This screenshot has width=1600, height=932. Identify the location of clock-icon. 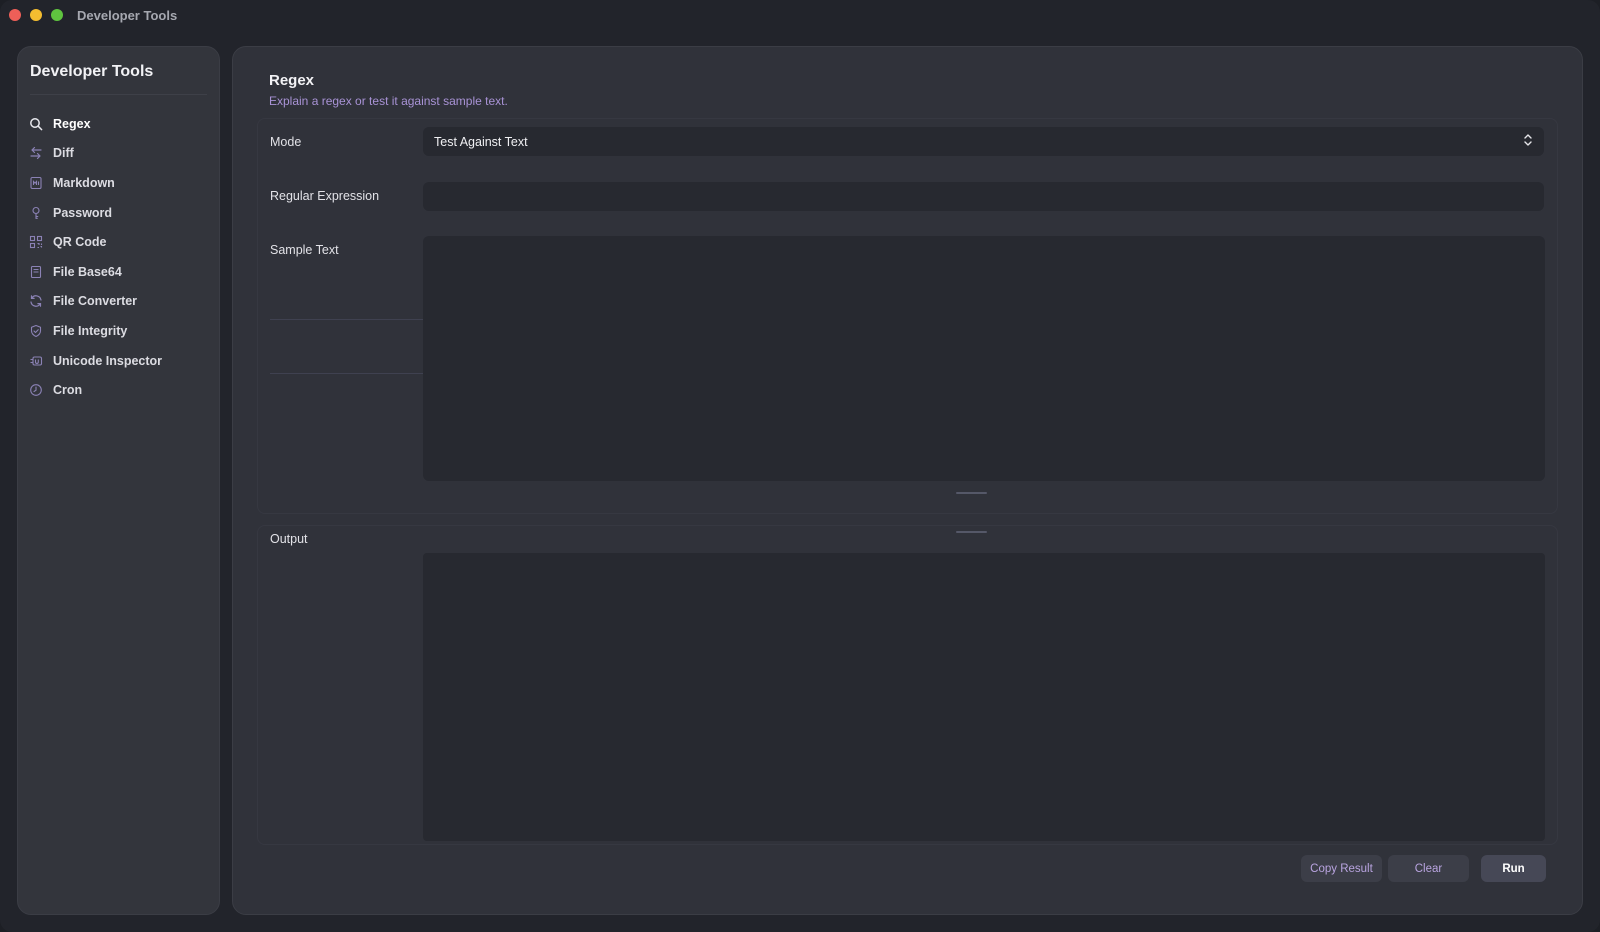
(36, 390).